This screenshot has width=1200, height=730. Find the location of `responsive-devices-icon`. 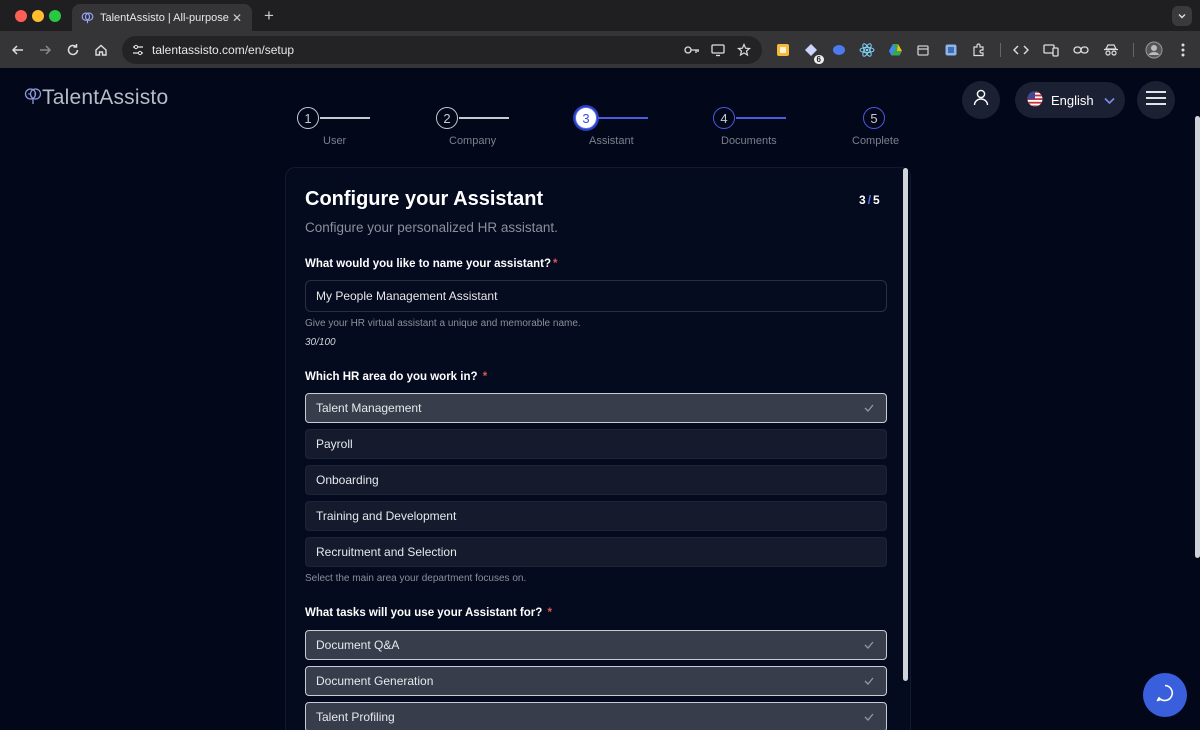

responsive-devices-icon is located at coordinates (1051, 50).